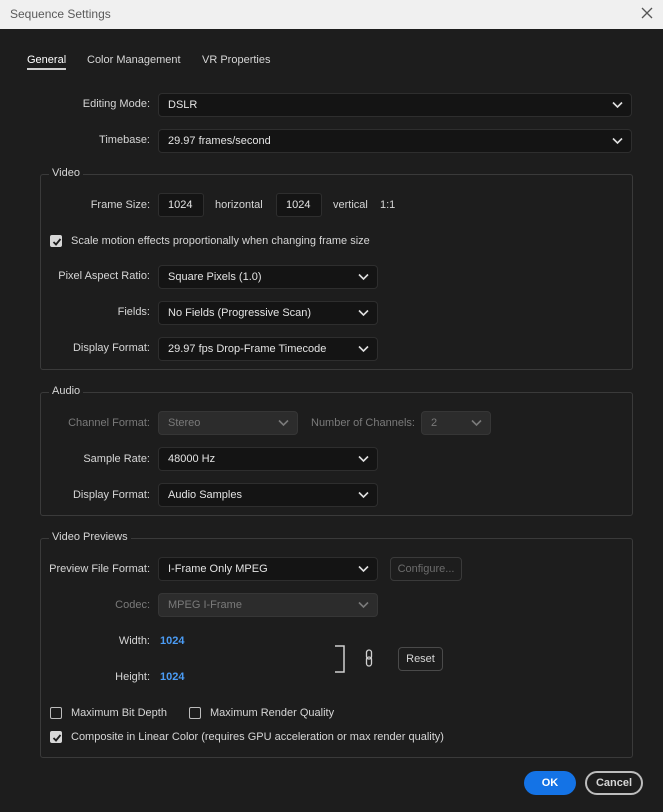 The height and width of the screenshot is (812, 663). I want to click on window-title: Sequence Settings, so click(60, 14).